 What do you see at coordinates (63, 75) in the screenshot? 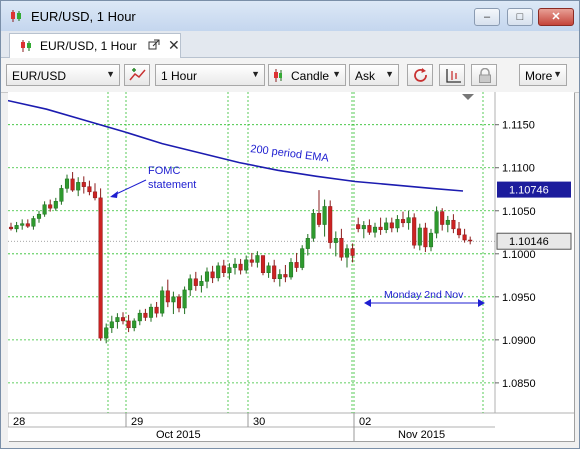
I see `symbol-select: EUR/USD ▼` at bounding box center [63, 75].